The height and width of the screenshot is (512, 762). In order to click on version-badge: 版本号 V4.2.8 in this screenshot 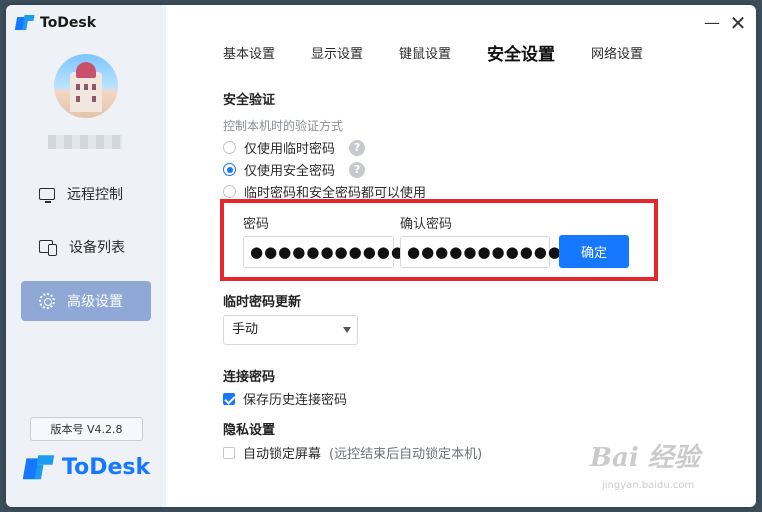, I will do `click(86, 429)`.